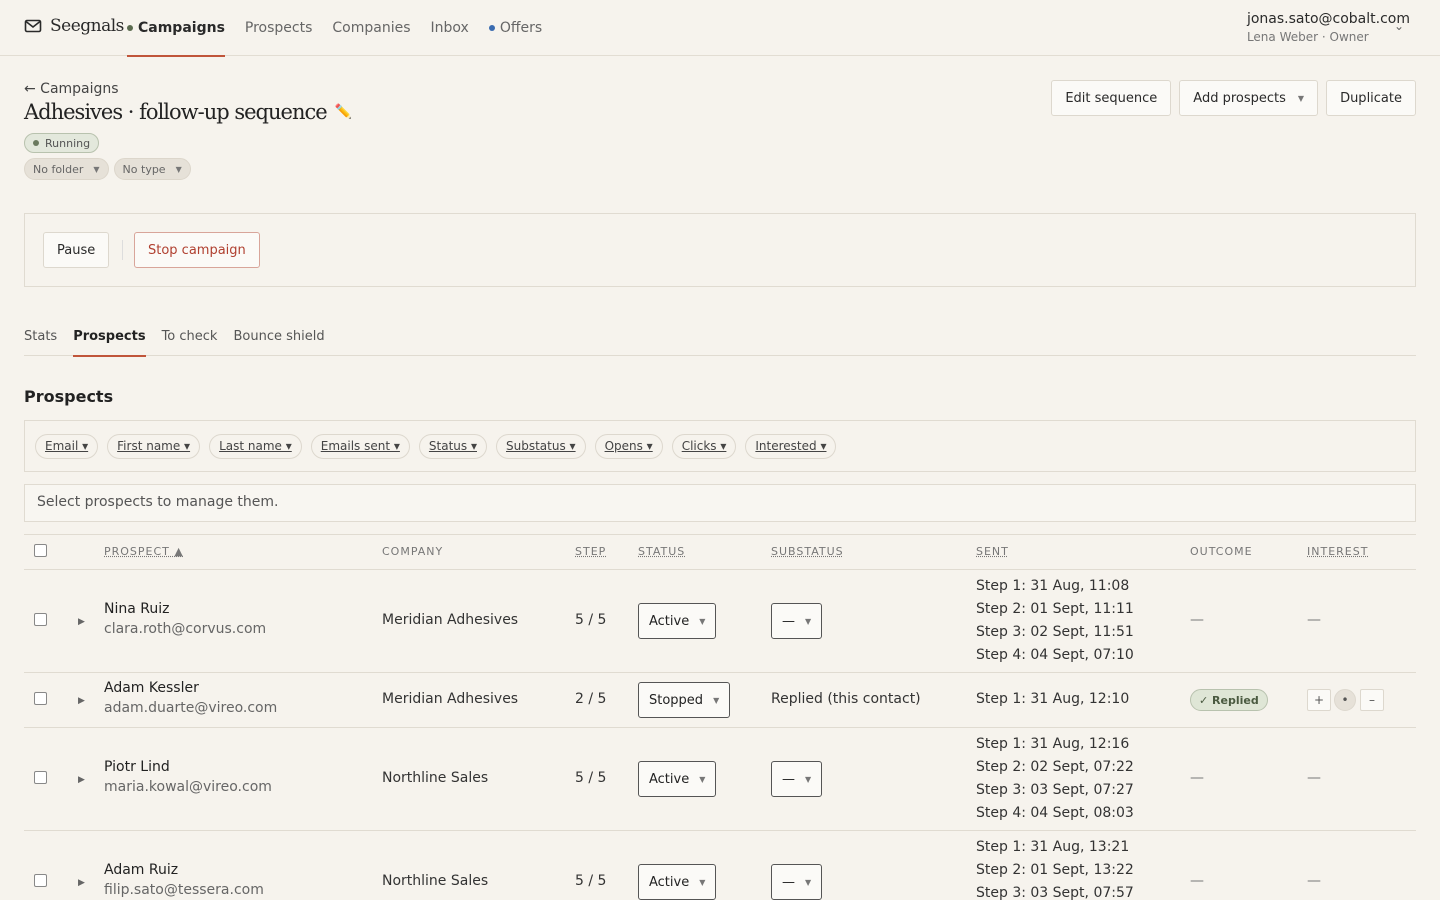 The width and height of the screenshot is (1440, 900). I want to click on header-actions: Edit sequence Add prospects ▼ Duplicate, so click(1233, 98).